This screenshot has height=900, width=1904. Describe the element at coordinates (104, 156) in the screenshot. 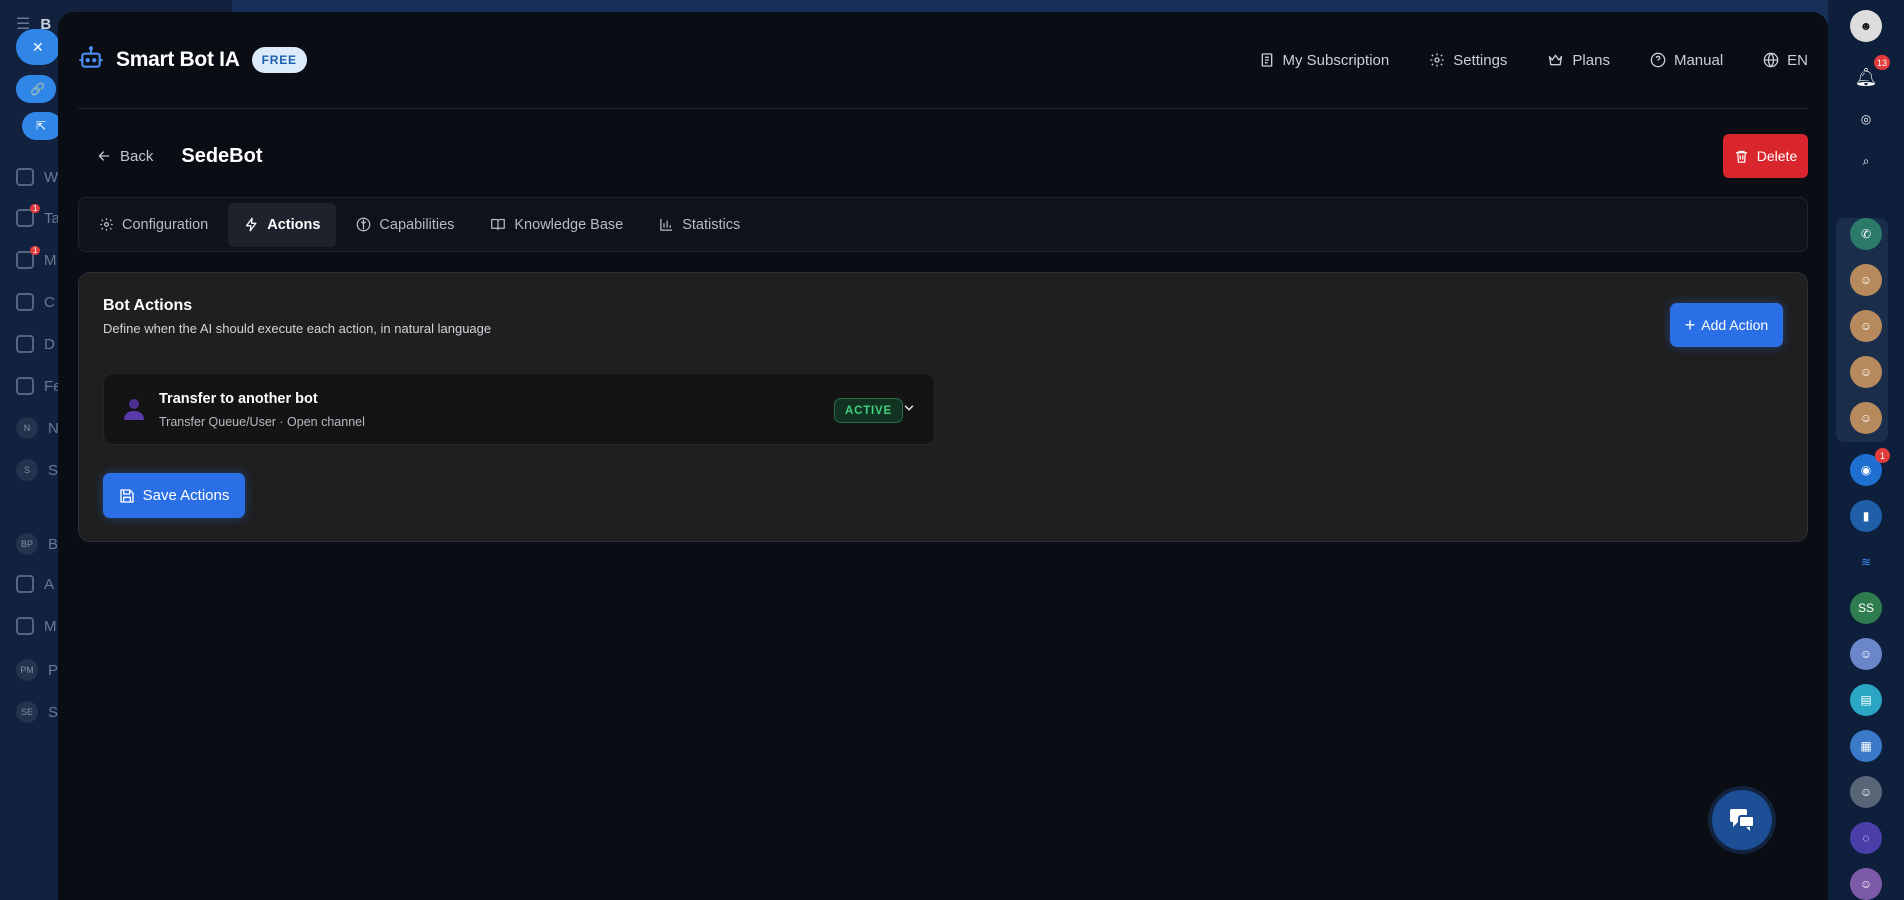

I see `arrow-left-icon` at that location.